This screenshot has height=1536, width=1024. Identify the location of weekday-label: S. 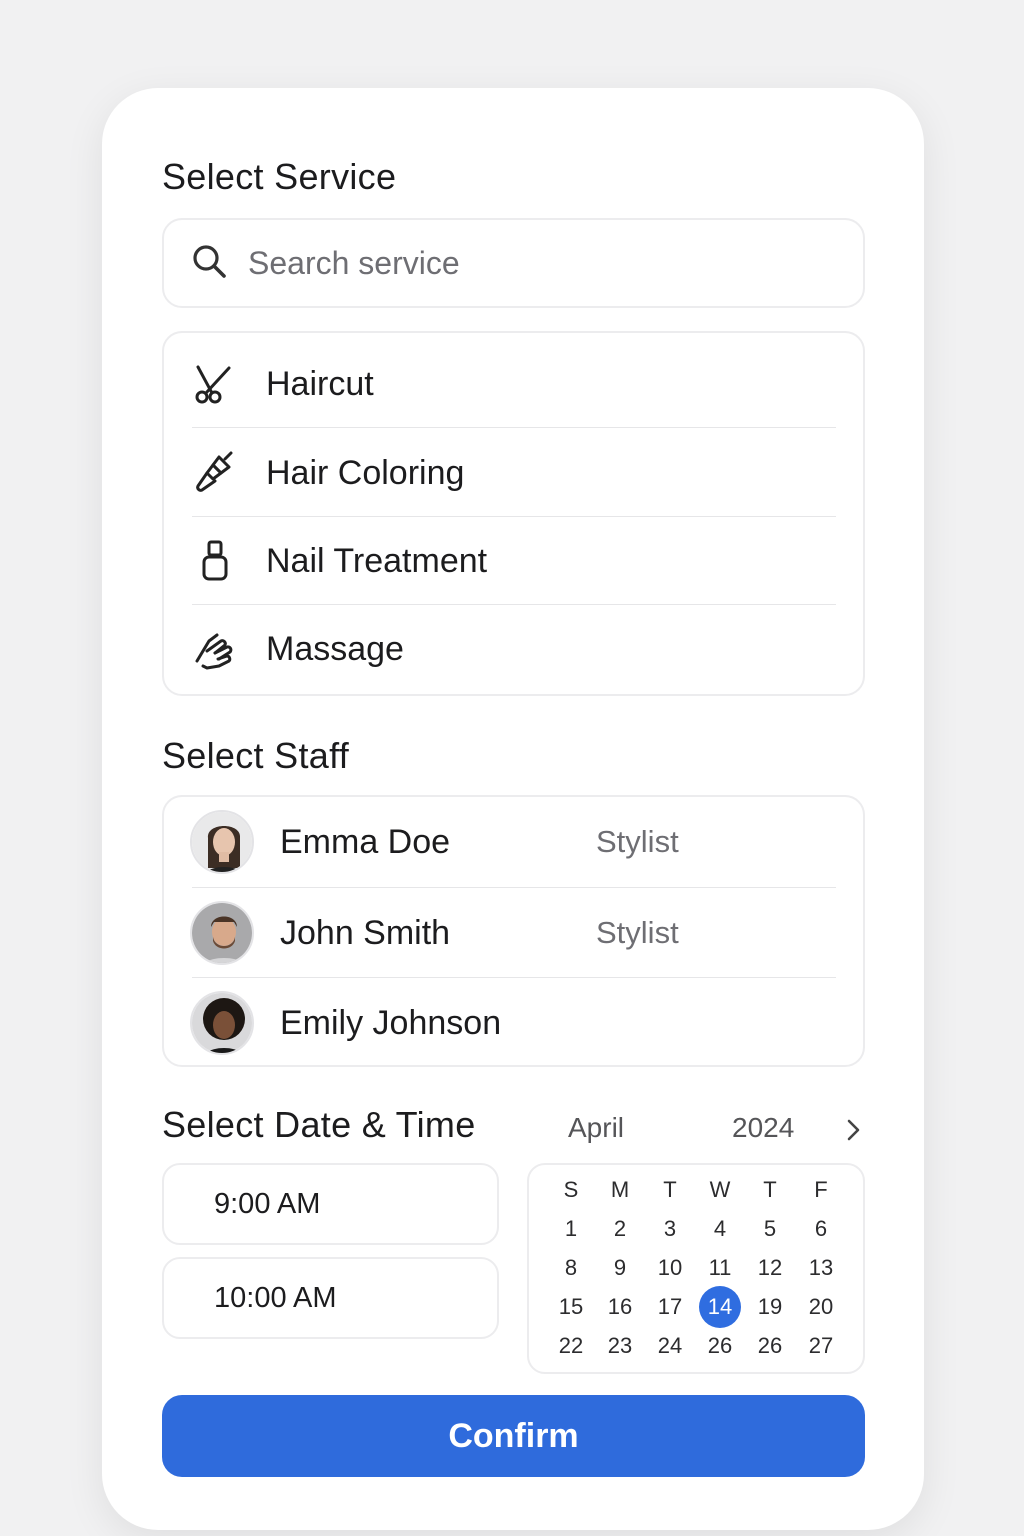
(571, 1189).